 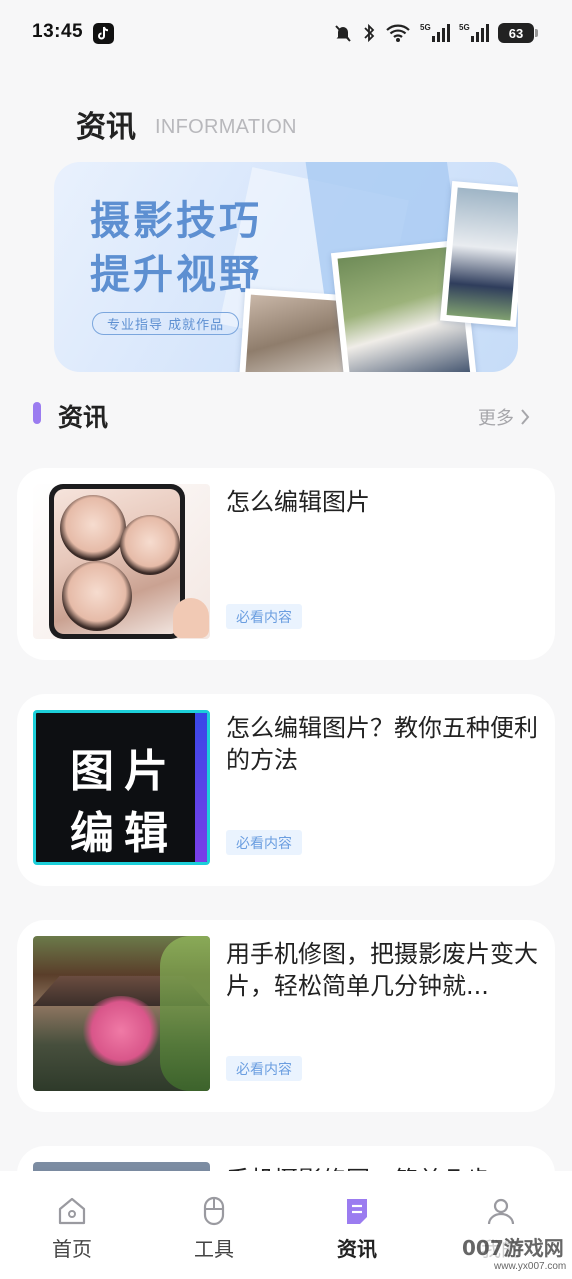 What do you see at coordinates (286, 790) in the screenshot?
I see `article-card: 图片 编辑 怎么编辑图片？教你五种便利的方法 必看内容` at bounding box center [286, 790].